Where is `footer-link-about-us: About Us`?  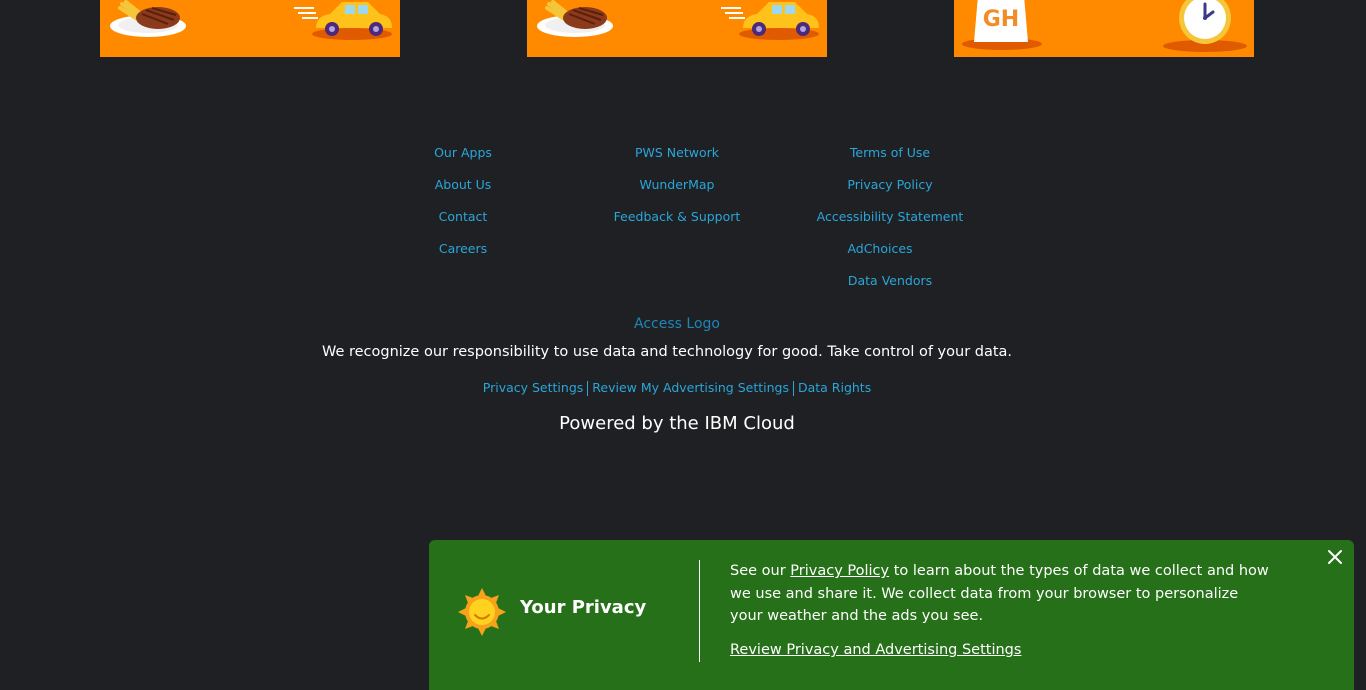 footer-link-about-us: About Us is located at coordinates (463, 185).